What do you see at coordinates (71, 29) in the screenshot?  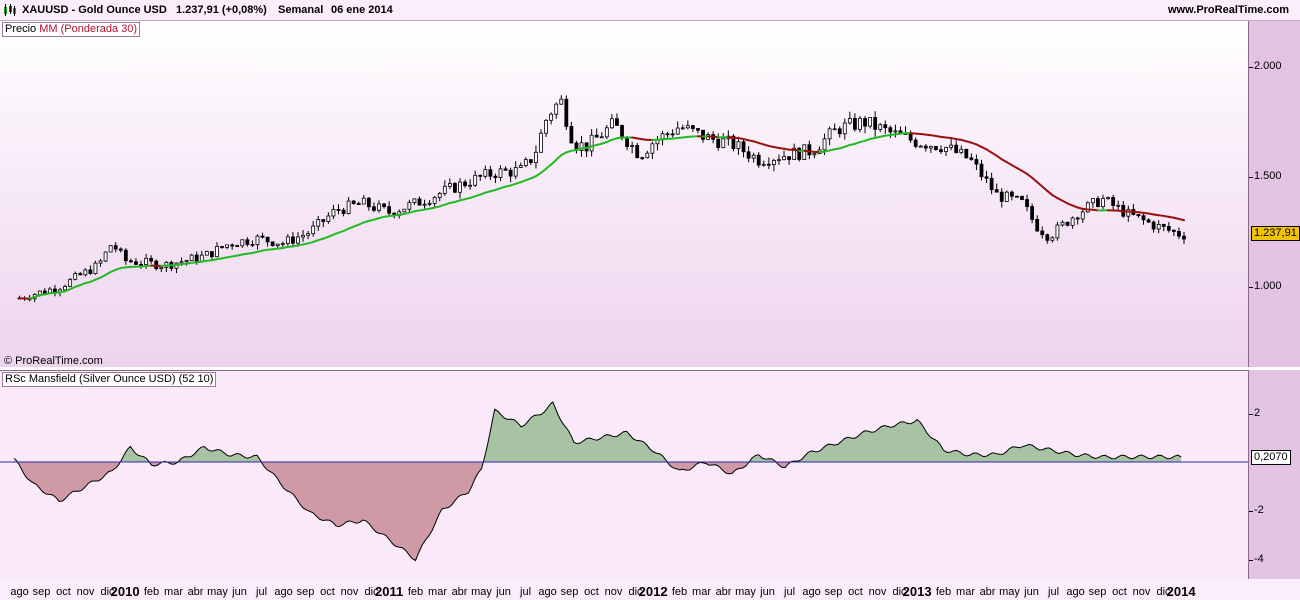 I see `price-legend: Precio MM (Ponderada 30)` at bounding box center [71, 29].